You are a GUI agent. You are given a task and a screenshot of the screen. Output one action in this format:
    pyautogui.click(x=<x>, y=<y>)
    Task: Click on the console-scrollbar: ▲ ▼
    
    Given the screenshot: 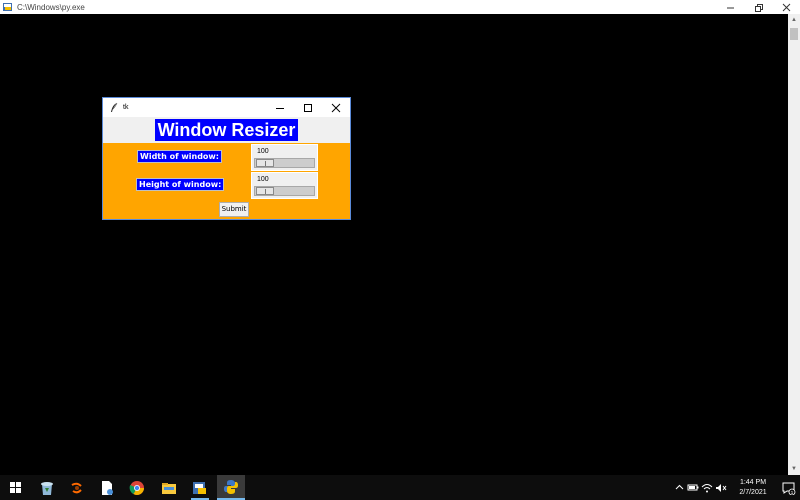 What is the action you would take?
    pyautogui.click(x=794, y=244)
    